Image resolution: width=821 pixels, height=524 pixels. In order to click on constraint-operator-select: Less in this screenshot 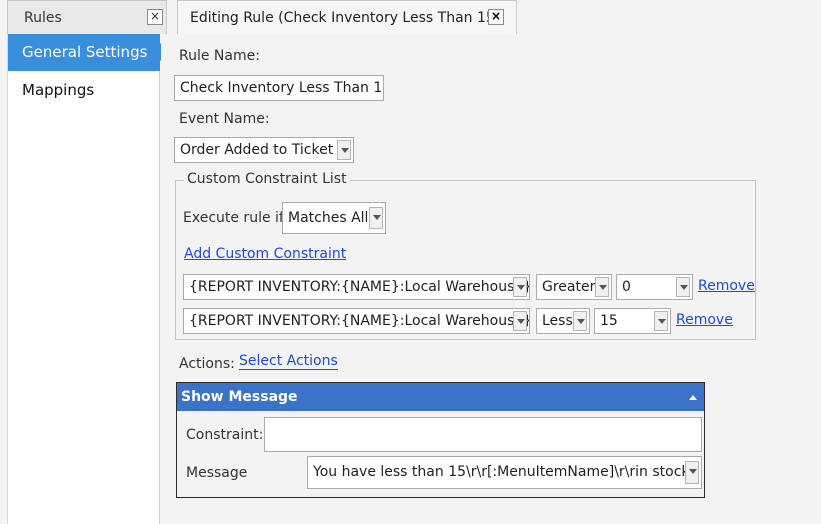, I will do `click(563, 321)`.